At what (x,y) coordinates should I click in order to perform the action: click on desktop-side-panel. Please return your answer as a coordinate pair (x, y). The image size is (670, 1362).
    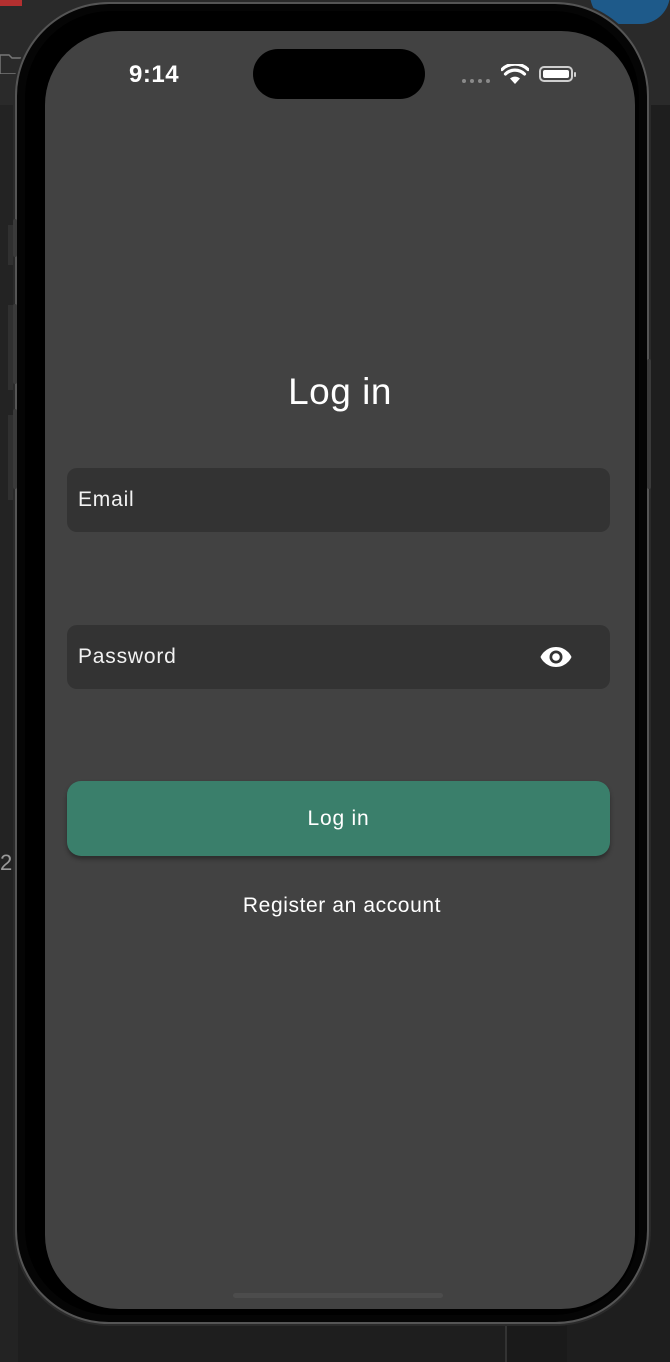
    Looking at the image, I should click on (9, 733).